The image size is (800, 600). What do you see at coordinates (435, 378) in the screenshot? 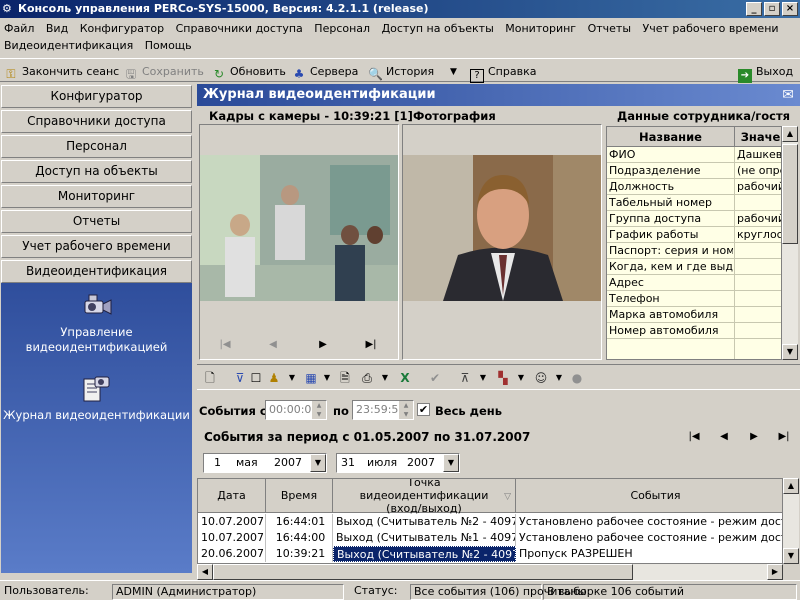
I see `checkmark-icon: ✔` at bounding box center [435, 378].